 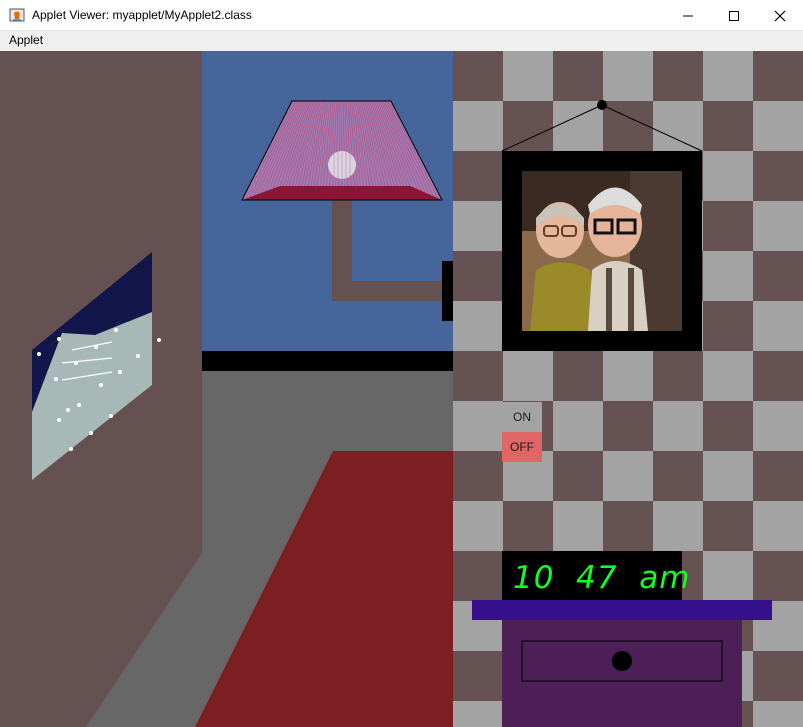 I want to click on menu-applet: Applet, so click(x=26, y=40).